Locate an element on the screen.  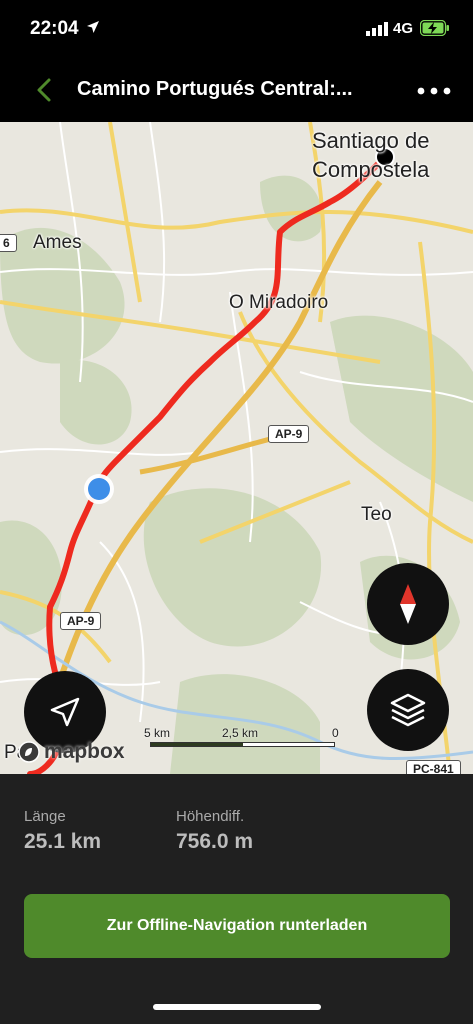
mapbox-attribution: mapbox is located at coordinates (71, 752).